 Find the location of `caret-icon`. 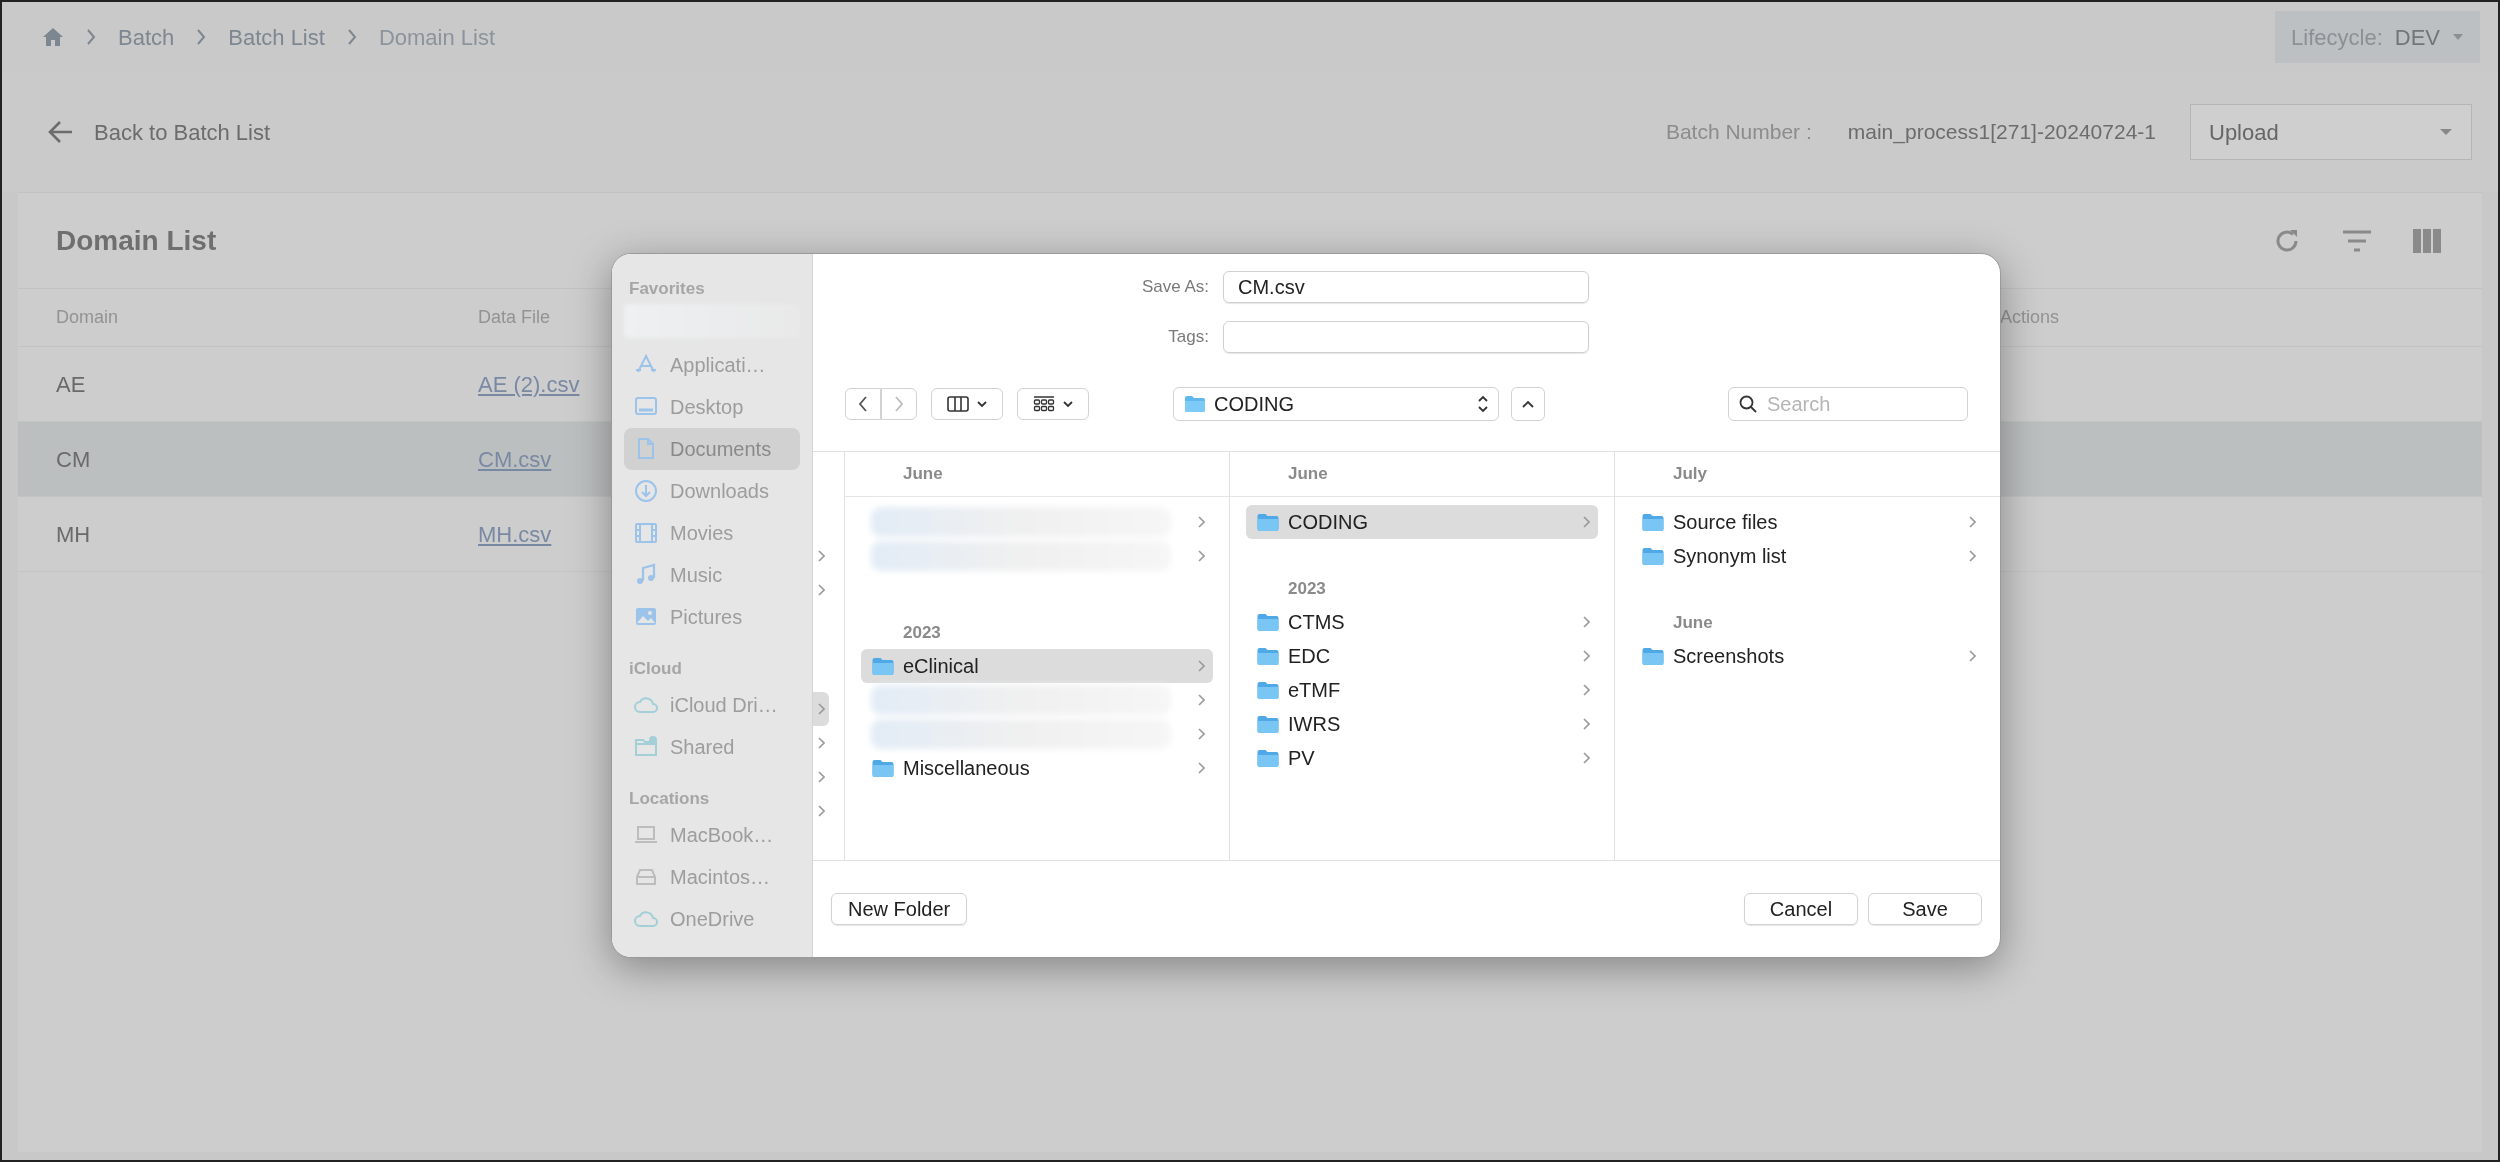

caret-icon is located at coordinates (2458, 37).